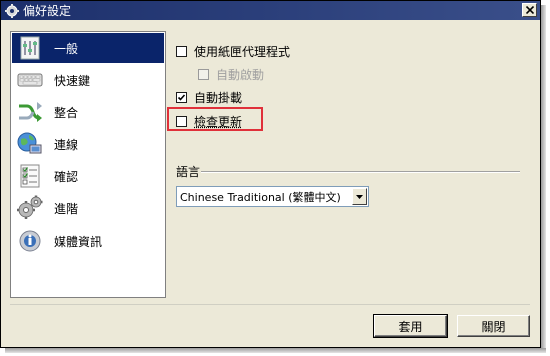 This screenshot has width=550, height=356. Describe the element at coordinates (78, 241) in the screenshot. I see `sidebar-item-label: 媒體資訊` at that location.